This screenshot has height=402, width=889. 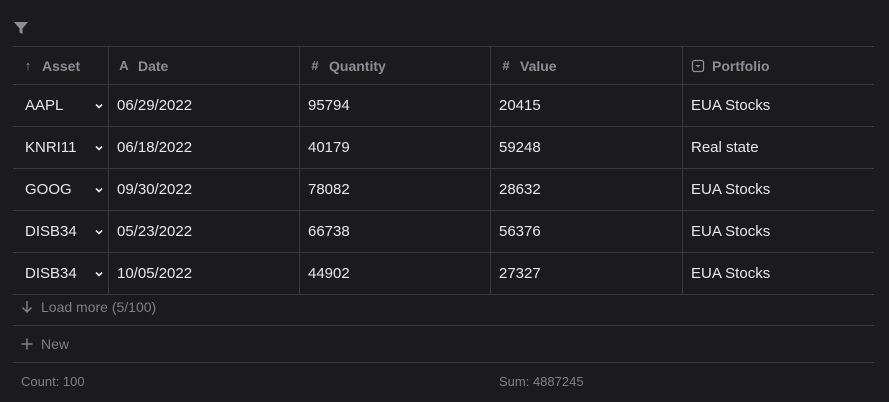 I want to click on portfolio-cell: Real state, so click(x=778, y=147).